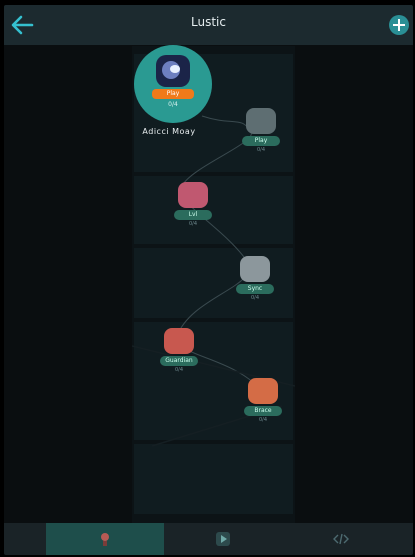 Image resolution: width=415 pixels, height=557 pixels. I want to click on level-label: Play, so click(261, 141).